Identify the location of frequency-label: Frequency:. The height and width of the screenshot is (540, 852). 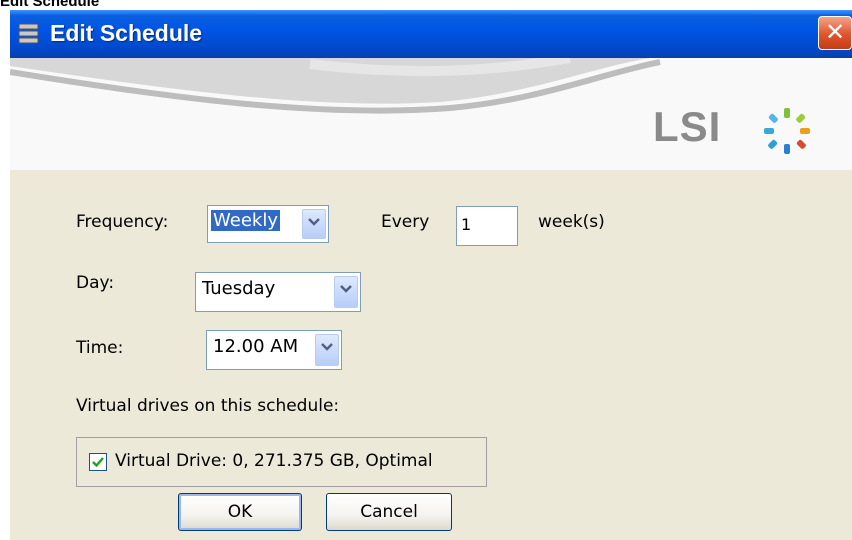
(122, 222).